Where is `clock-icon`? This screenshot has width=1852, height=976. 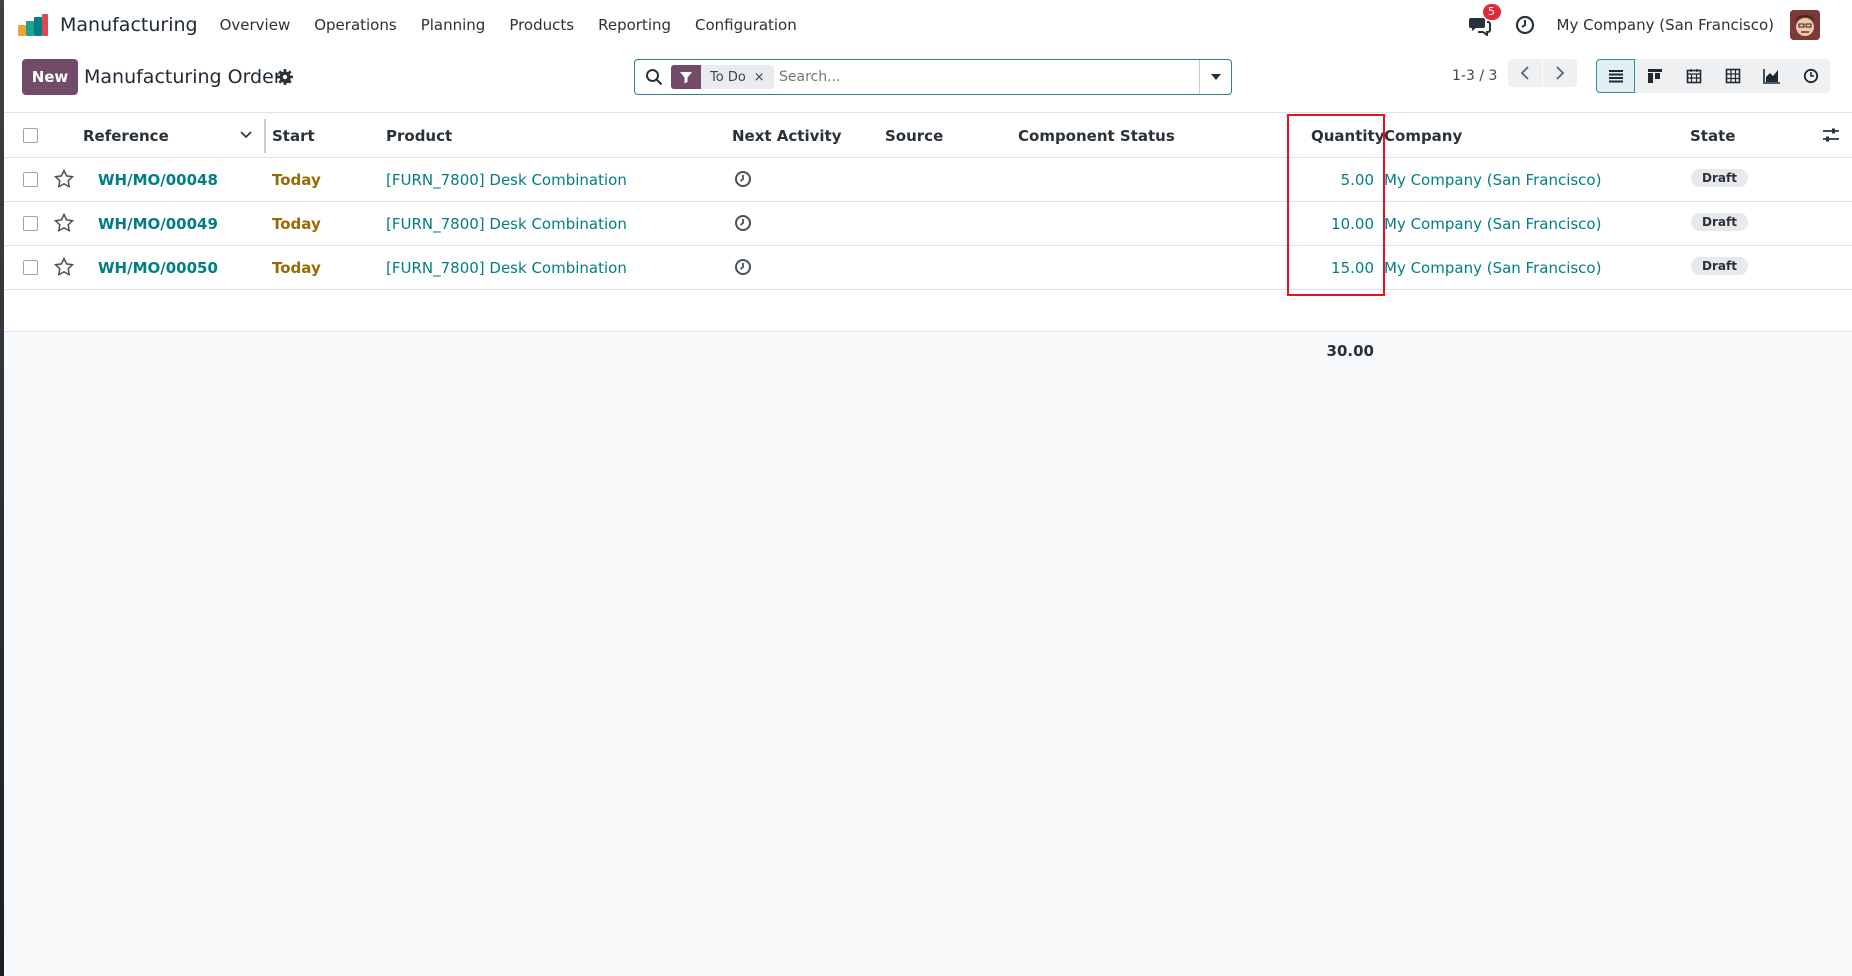
clock-icon is located at coordinates (1810, 76).